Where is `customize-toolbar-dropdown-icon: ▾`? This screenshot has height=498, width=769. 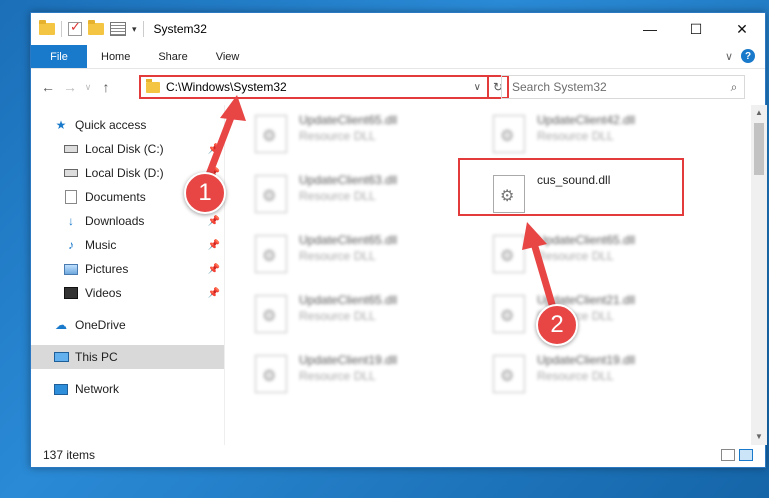 customize-toolbar-dropdown-icon: ▾ is located at coordinates (134, 29).